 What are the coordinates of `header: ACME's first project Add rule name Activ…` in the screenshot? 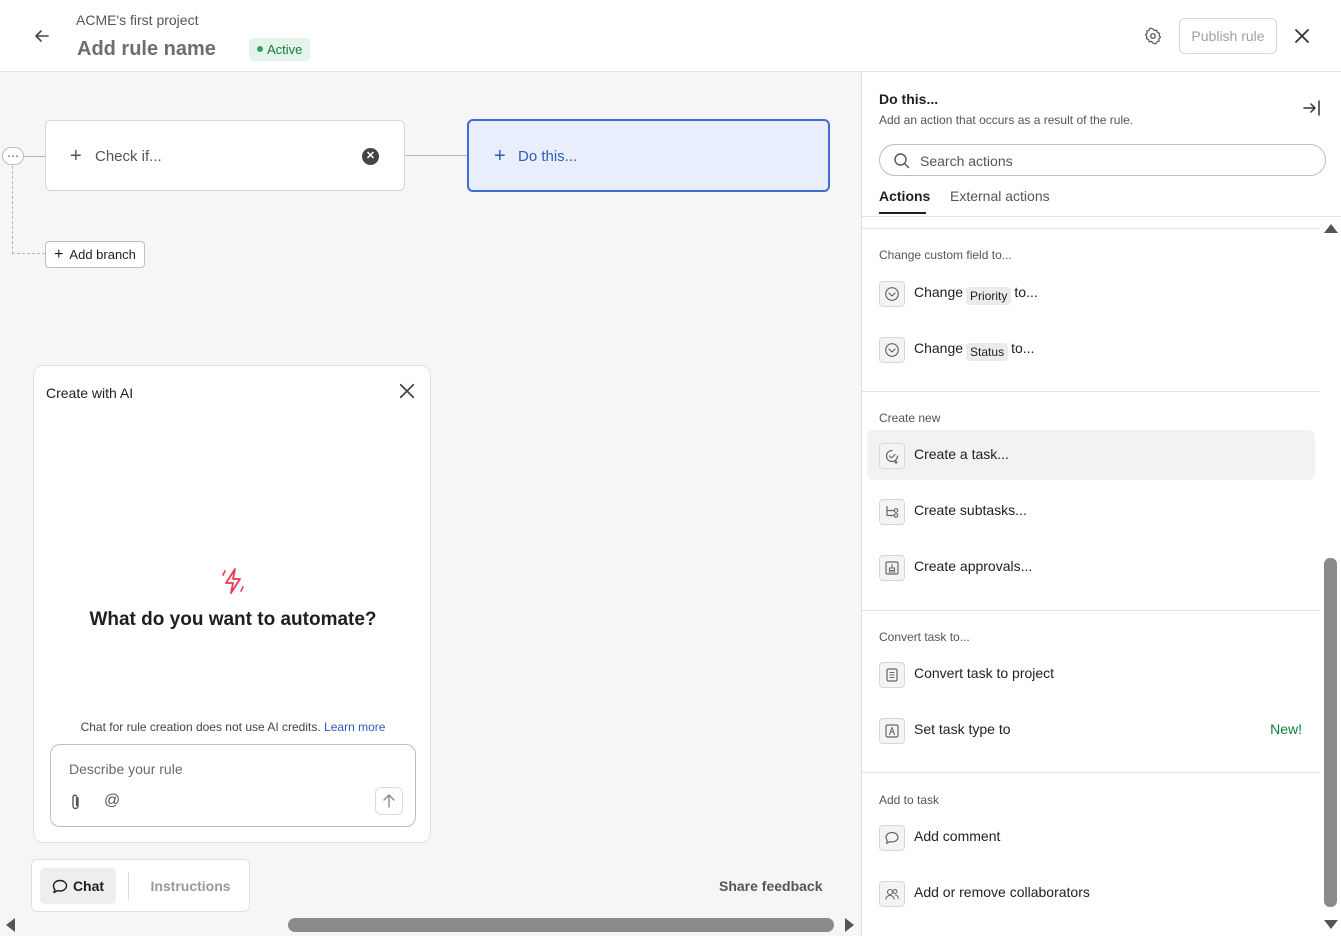 It's located at (670, 36).